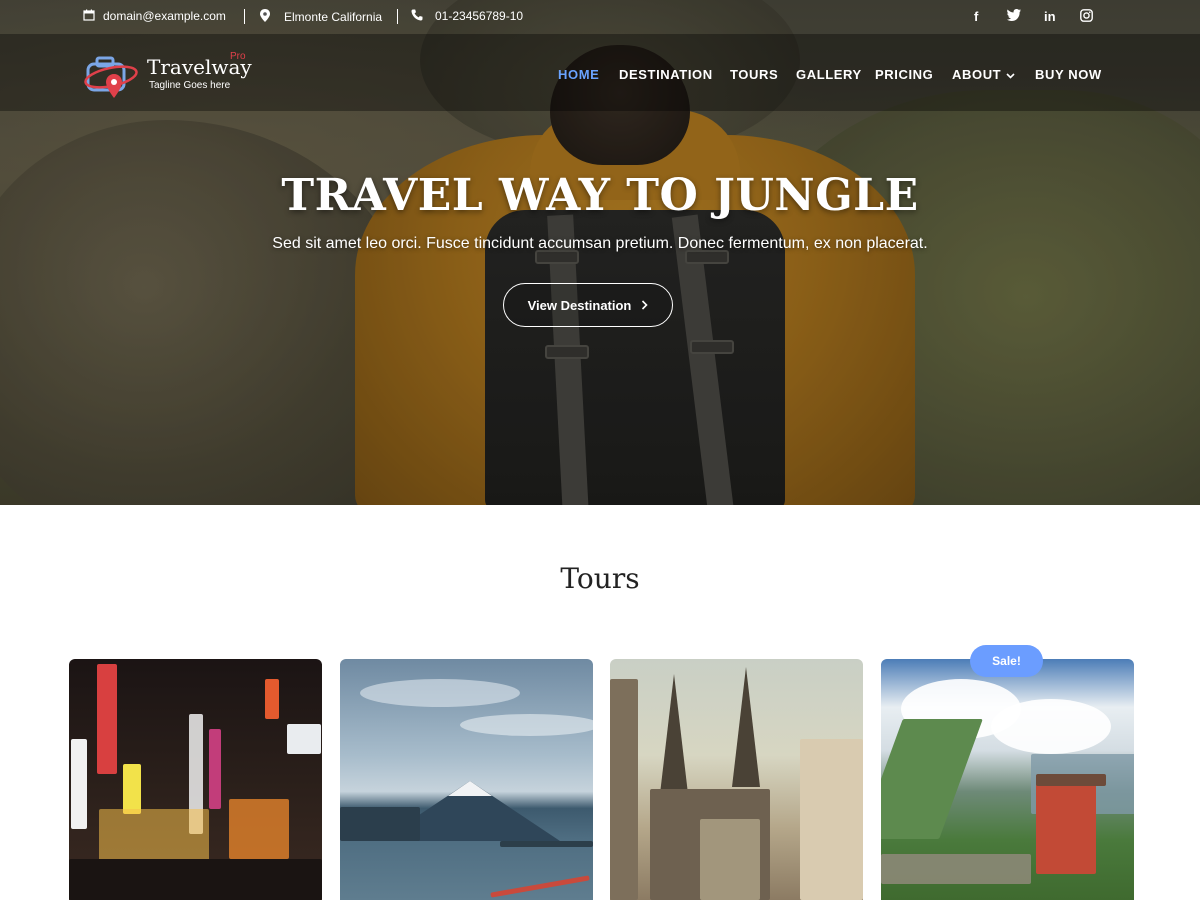 The width and height of the screenshot is (1200, 900). I want to click on topbar-location: Elmonte California, so click(321, 16).